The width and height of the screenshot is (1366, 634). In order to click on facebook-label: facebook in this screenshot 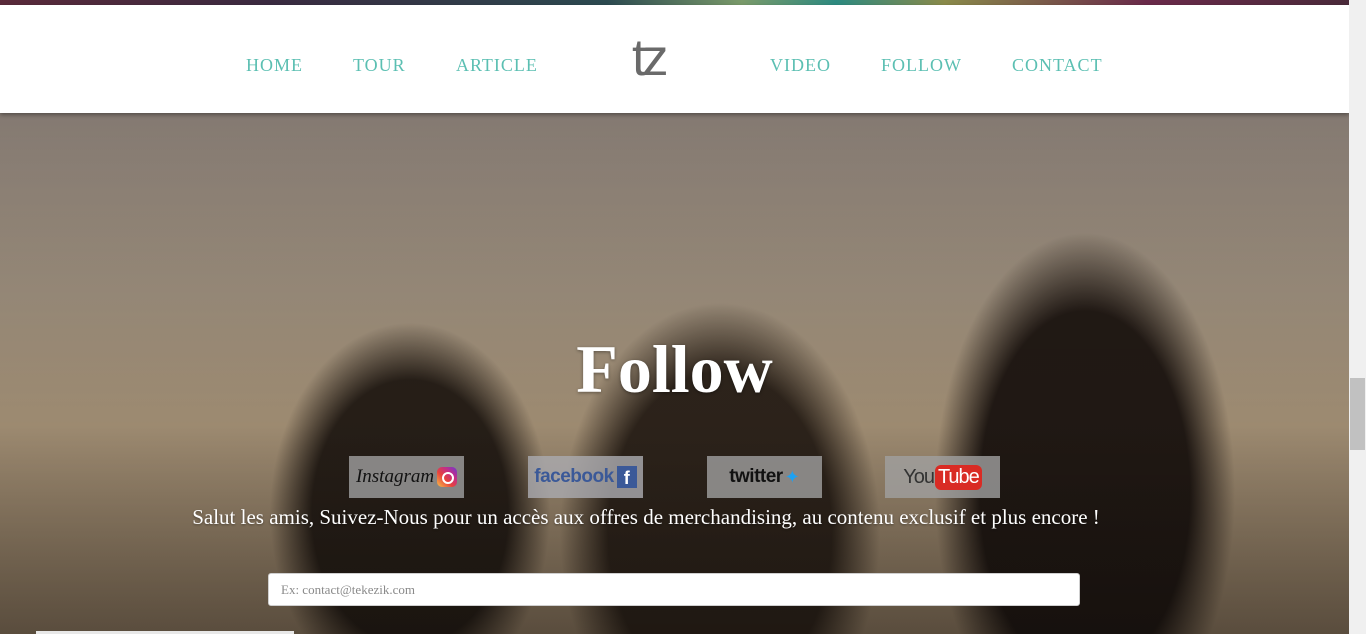, I will do `click(574, 476)`.